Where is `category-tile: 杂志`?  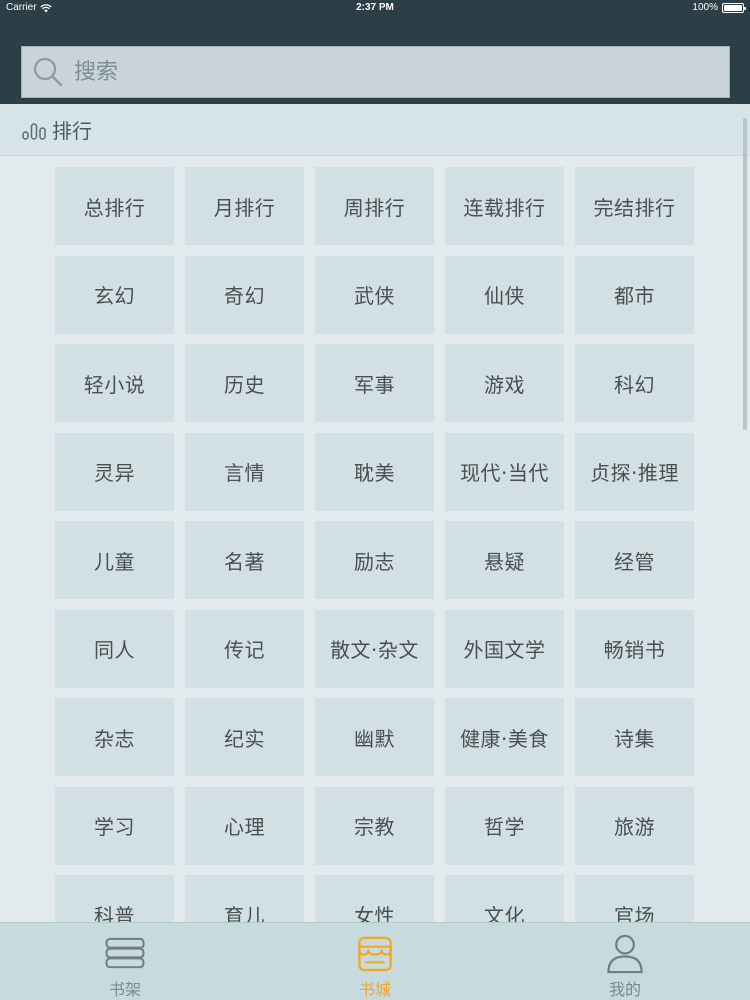 category-tile: 杂志 is located at coordinates (114, 737).